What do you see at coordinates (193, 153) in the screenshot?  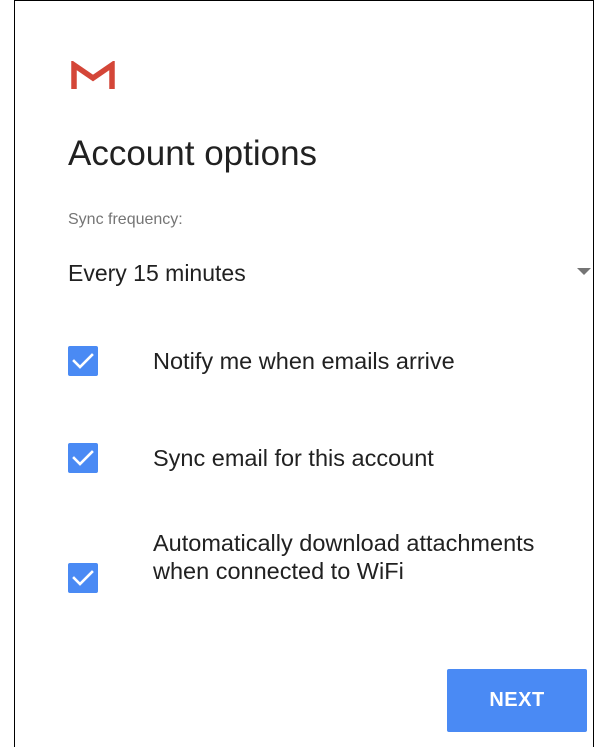 I see `page-title: Account options` at bounding box center [193, 153].